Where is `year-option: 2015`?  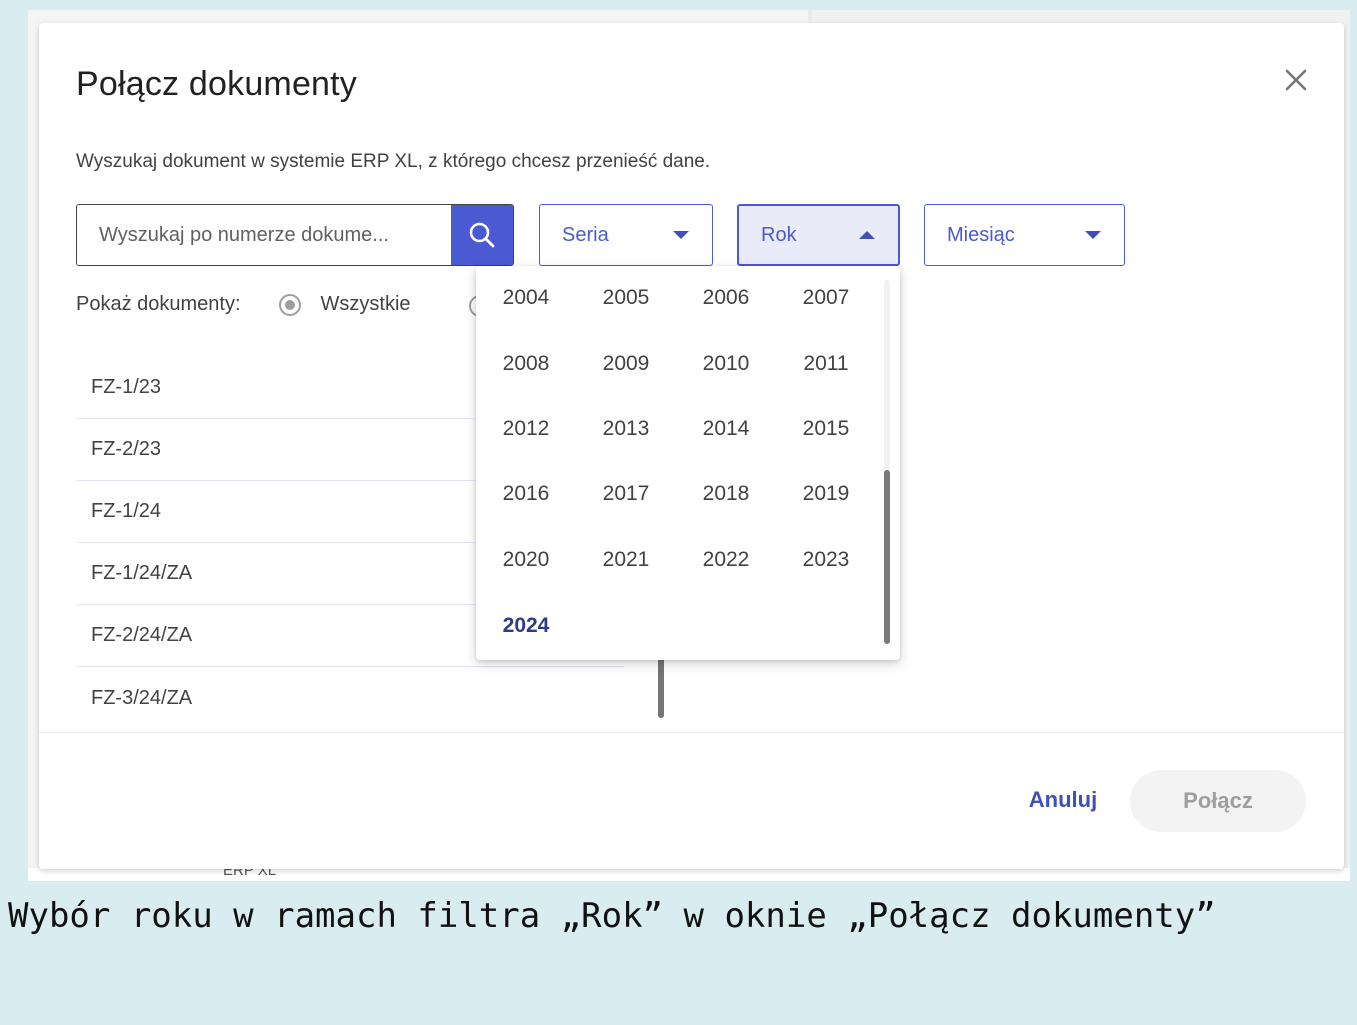
year-option: 2015 is located at coordinates (826, 429).